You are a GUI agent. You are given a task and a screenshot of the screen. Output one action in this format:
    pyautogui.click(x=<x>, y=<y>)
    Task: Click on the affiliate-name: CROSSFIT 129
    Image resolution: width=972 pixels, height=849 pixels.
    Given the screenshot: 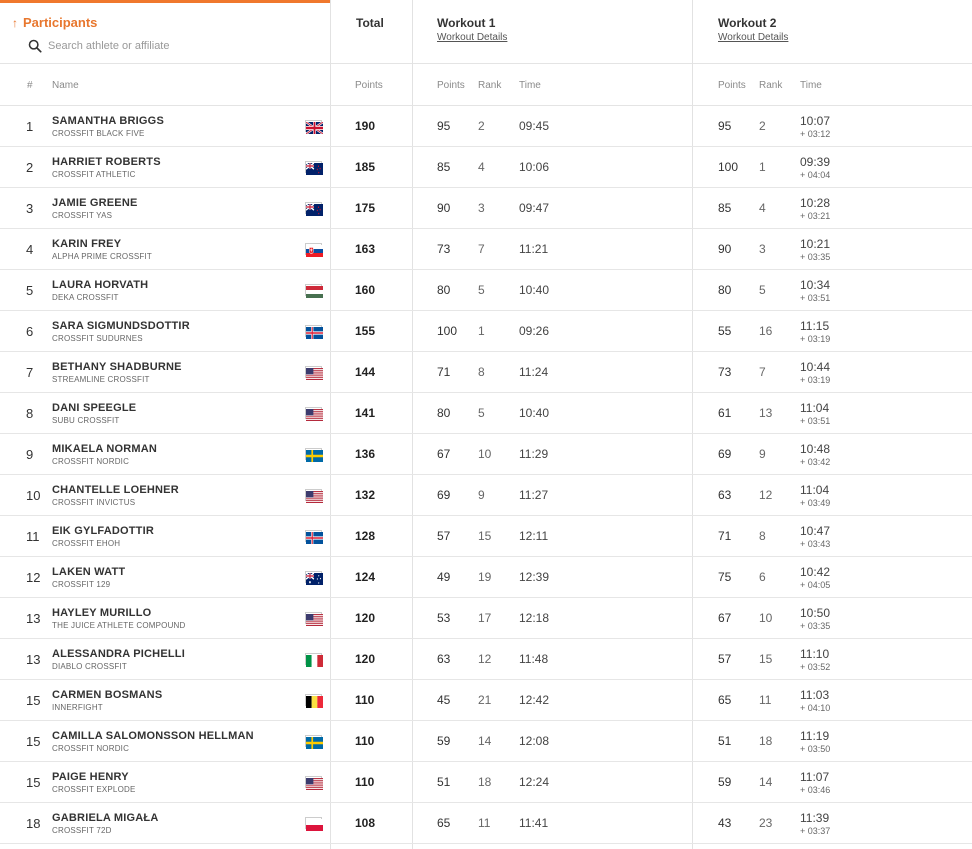 What is the action you would take?
    pyautogui.click(x=81, y=584)
    